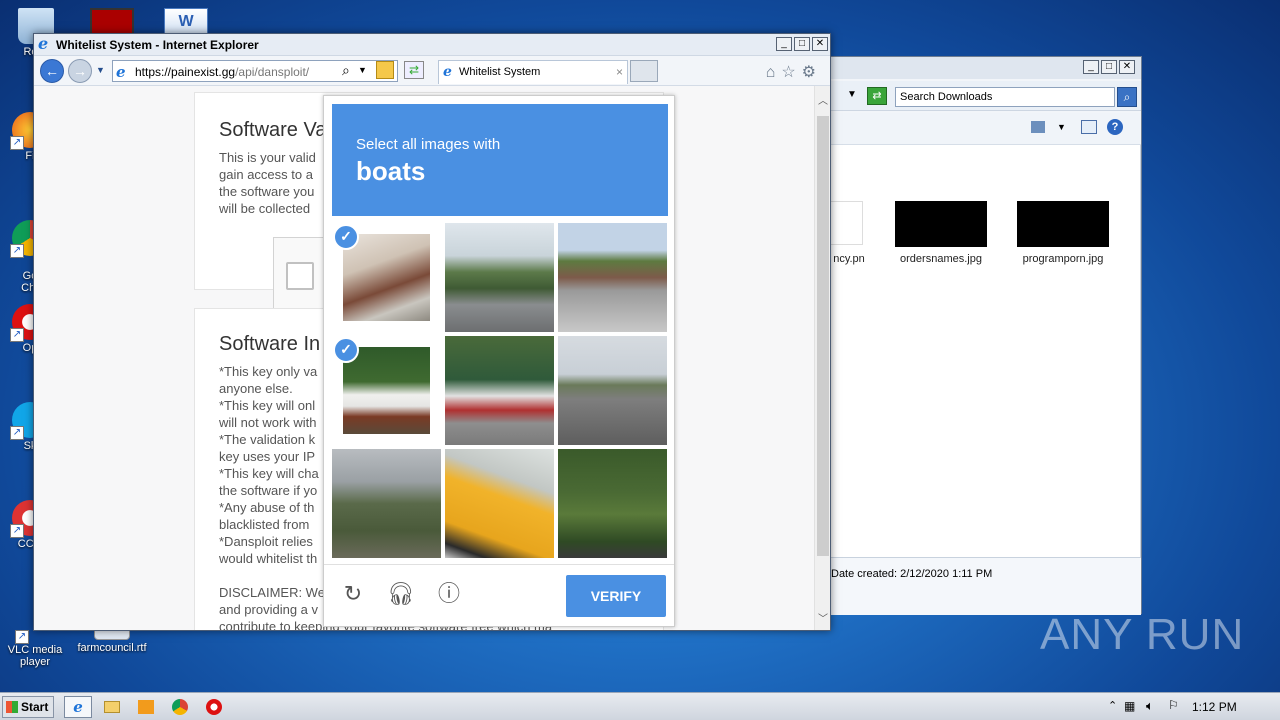 The image size is (1280, 720). I want to click on tile-image-taxi, so click(499, 503).